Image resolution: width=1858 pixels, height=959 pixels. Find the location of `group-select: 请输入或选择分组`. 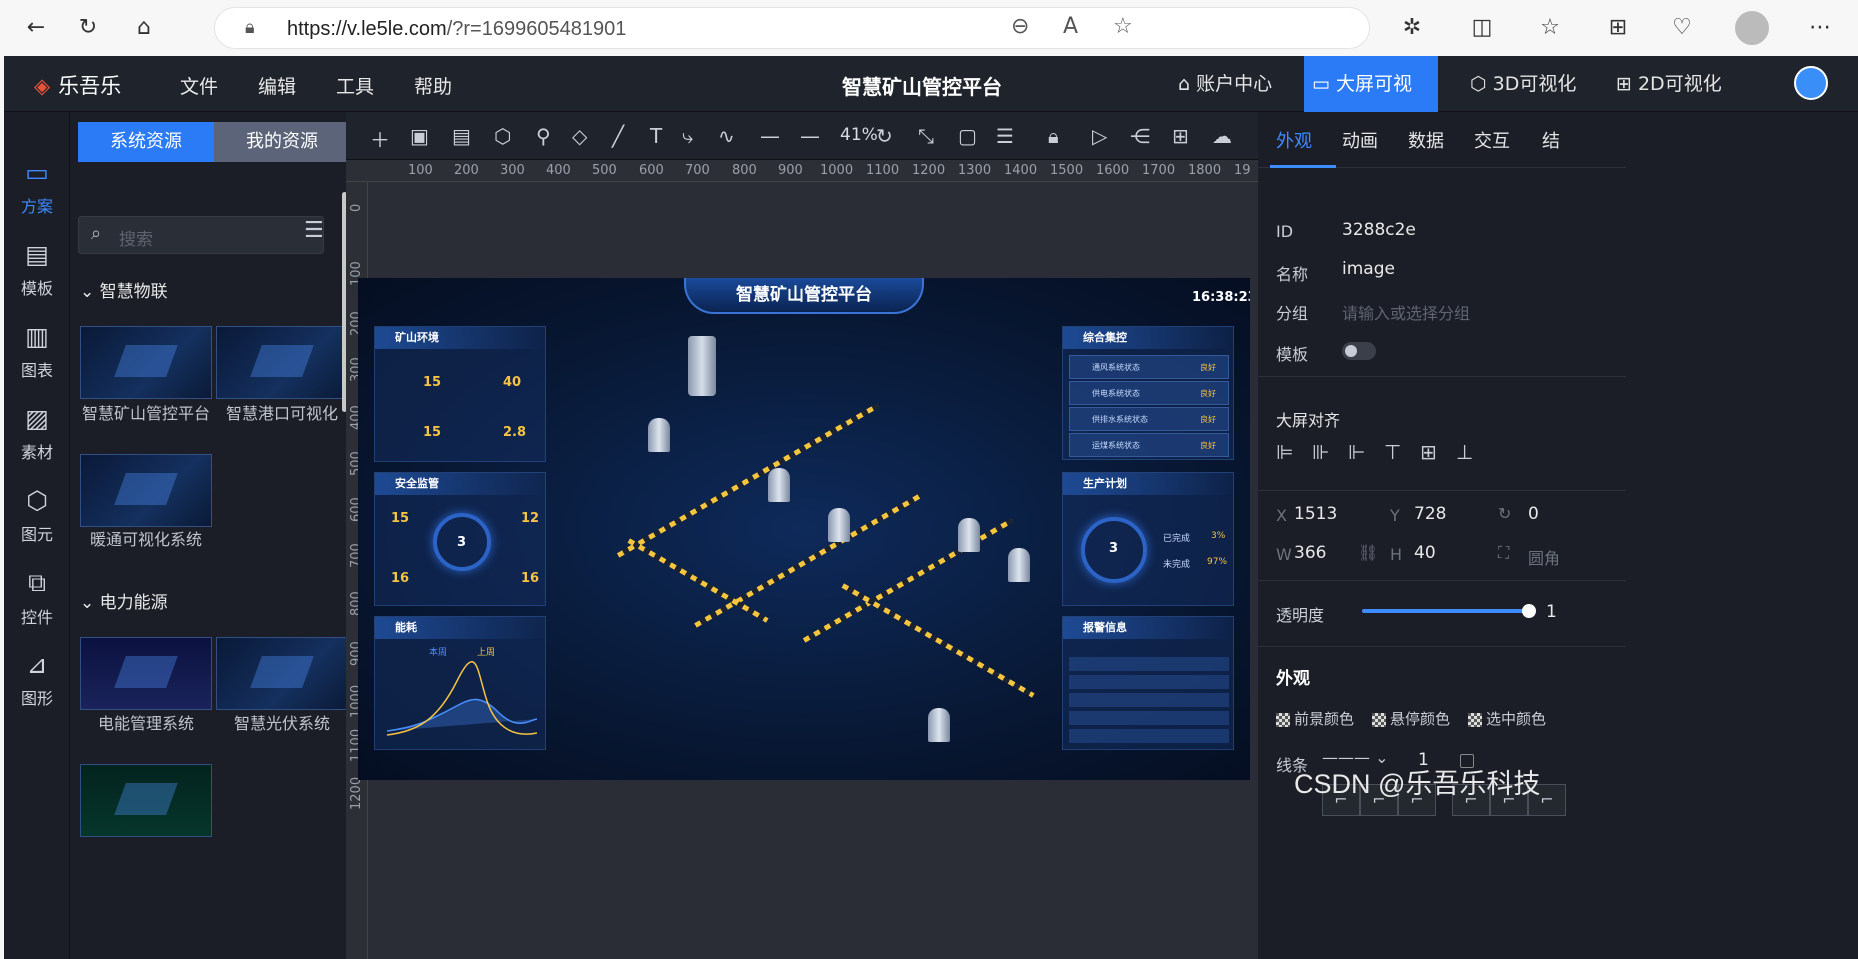

group-select: 请输入或选择分组 is located at coordinates (1406, 312).